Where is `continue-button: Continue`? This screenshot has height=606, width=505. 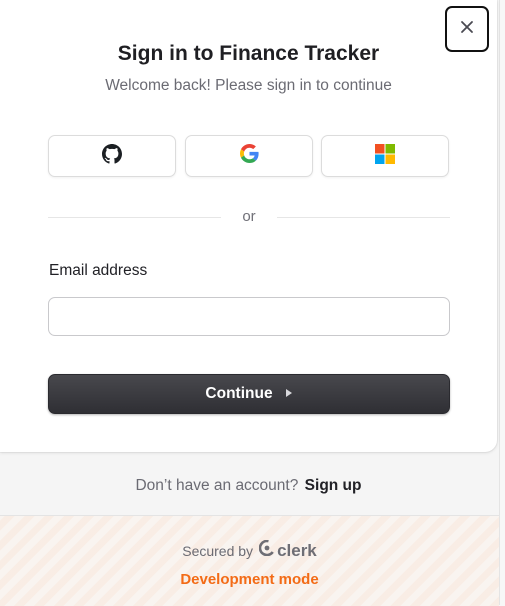 continue-button: Continue is located at coordinates (249, 394).